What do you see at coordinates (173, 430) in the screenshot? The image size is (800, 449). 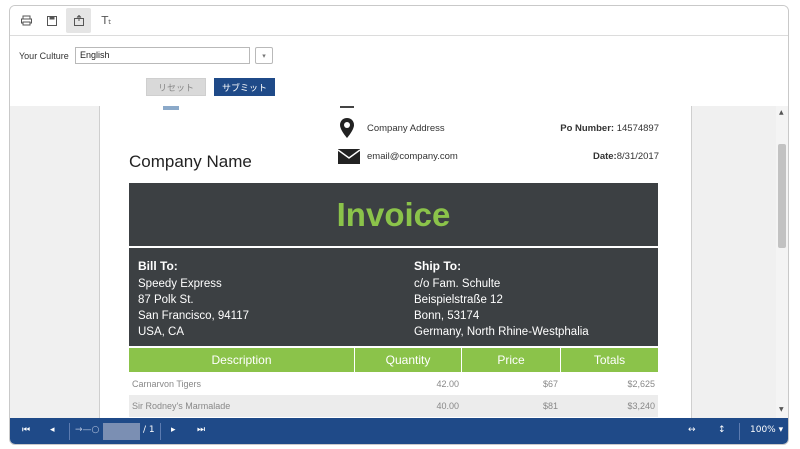 I see `next-page-icon: ▸` at bounding box center [173, 430].